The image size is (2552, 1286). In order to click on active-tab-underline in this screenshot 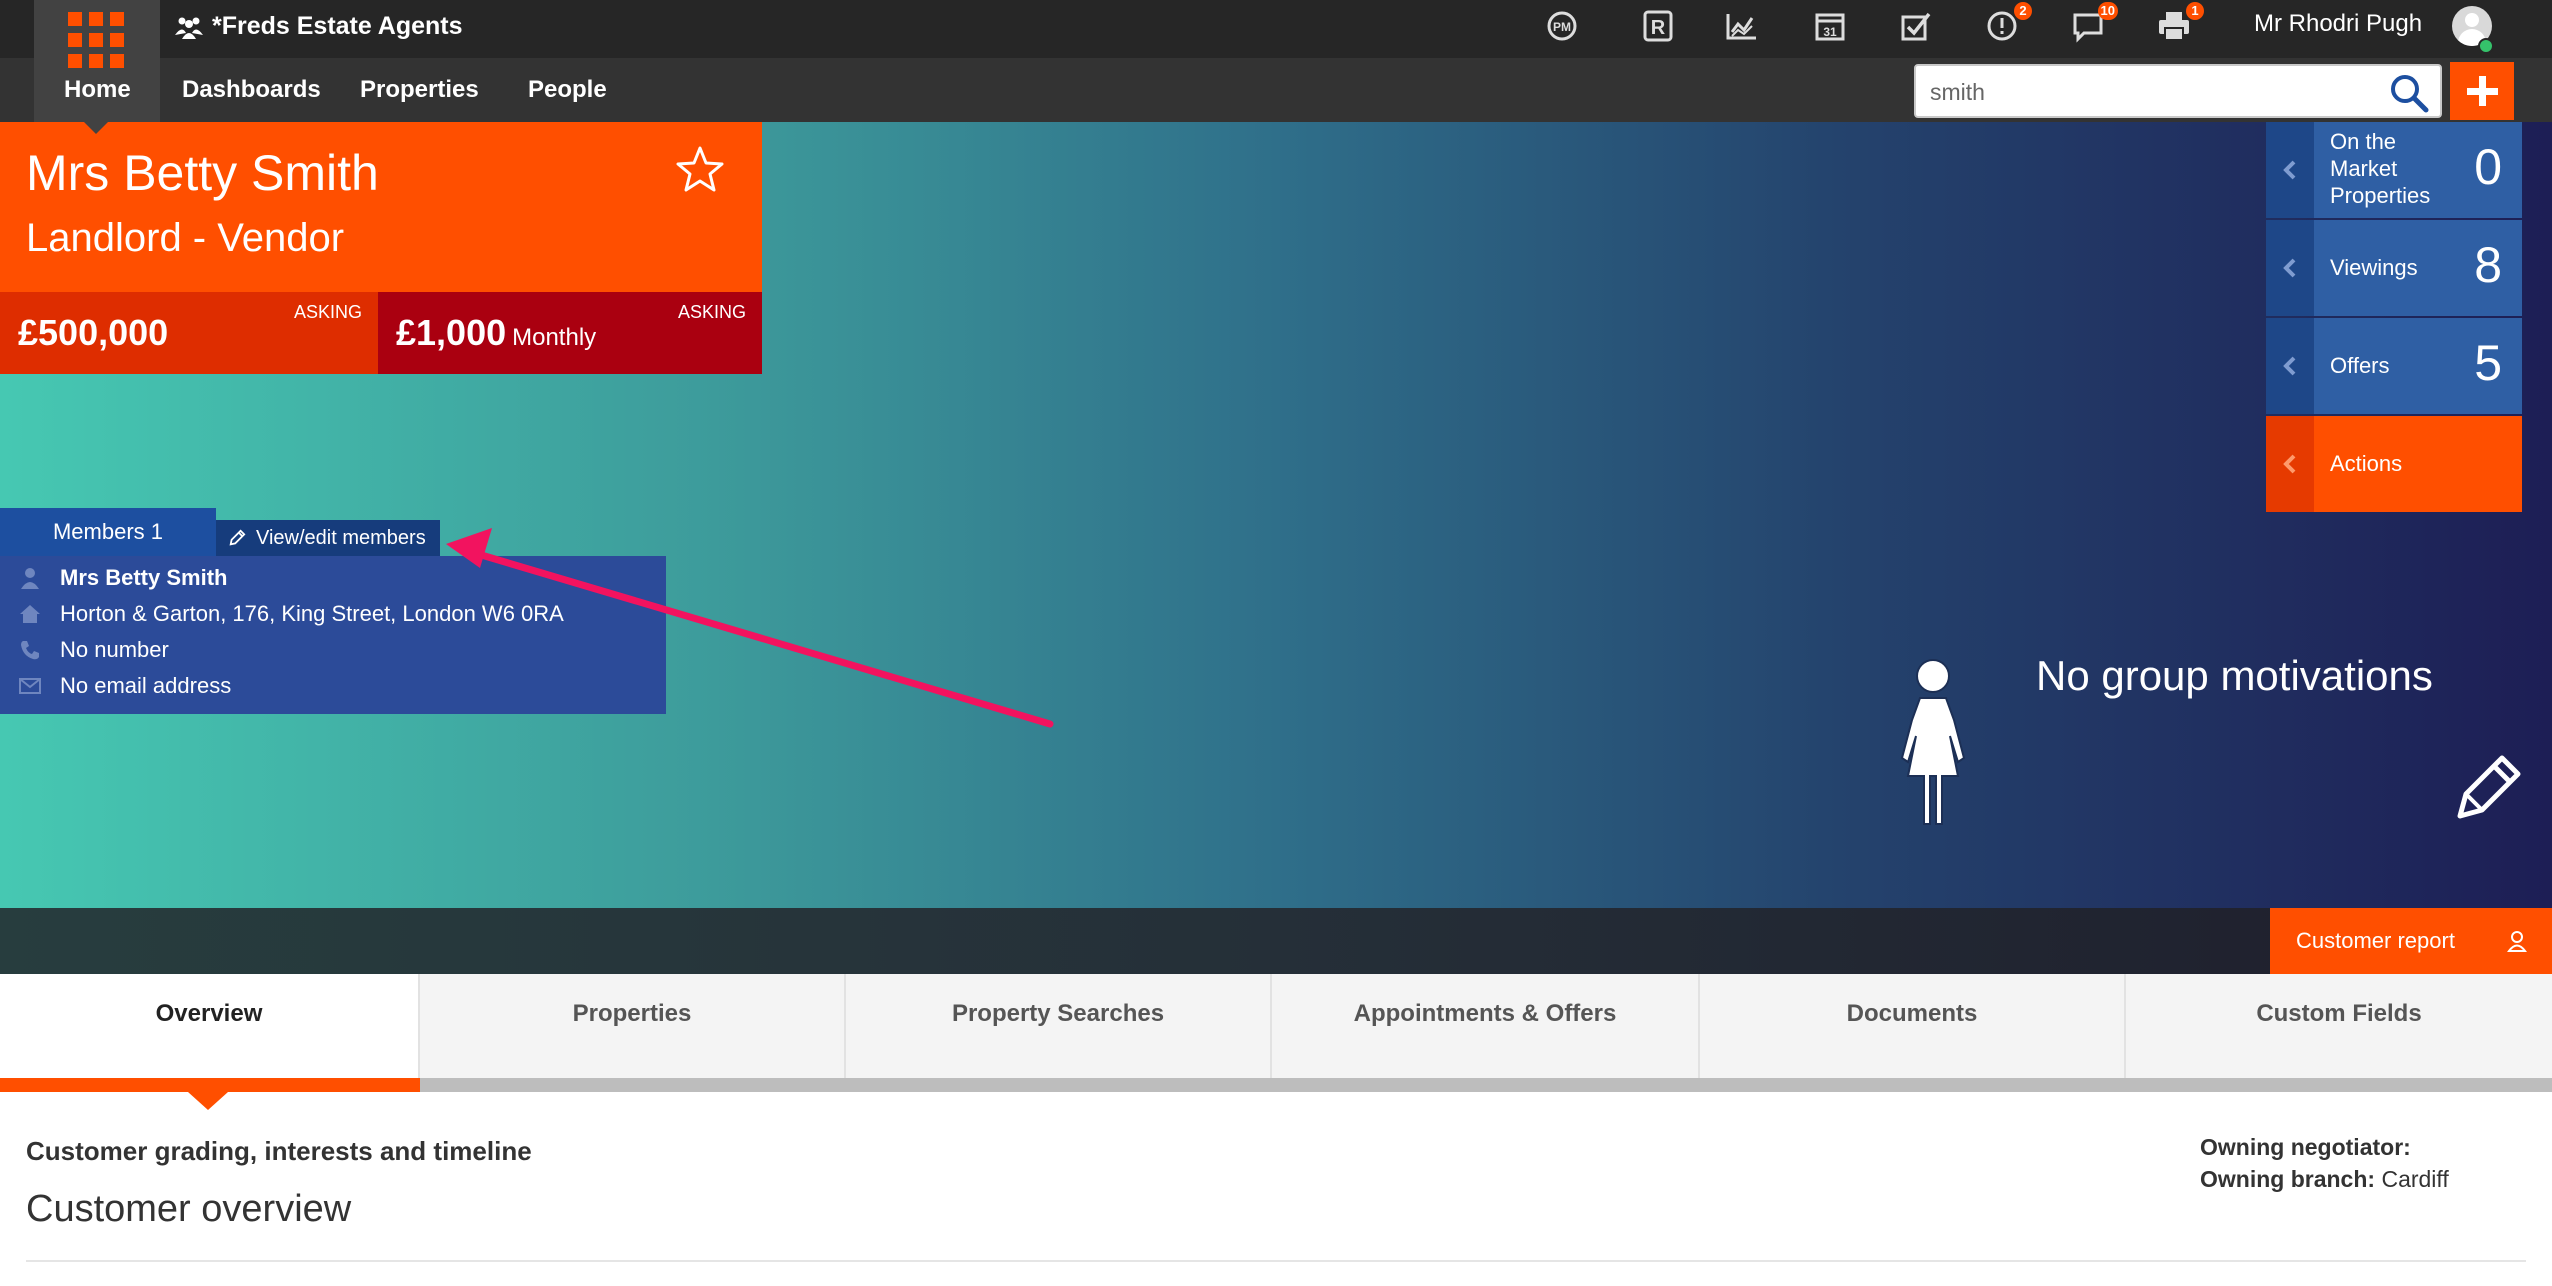, I will do `click(210, 1085)`.